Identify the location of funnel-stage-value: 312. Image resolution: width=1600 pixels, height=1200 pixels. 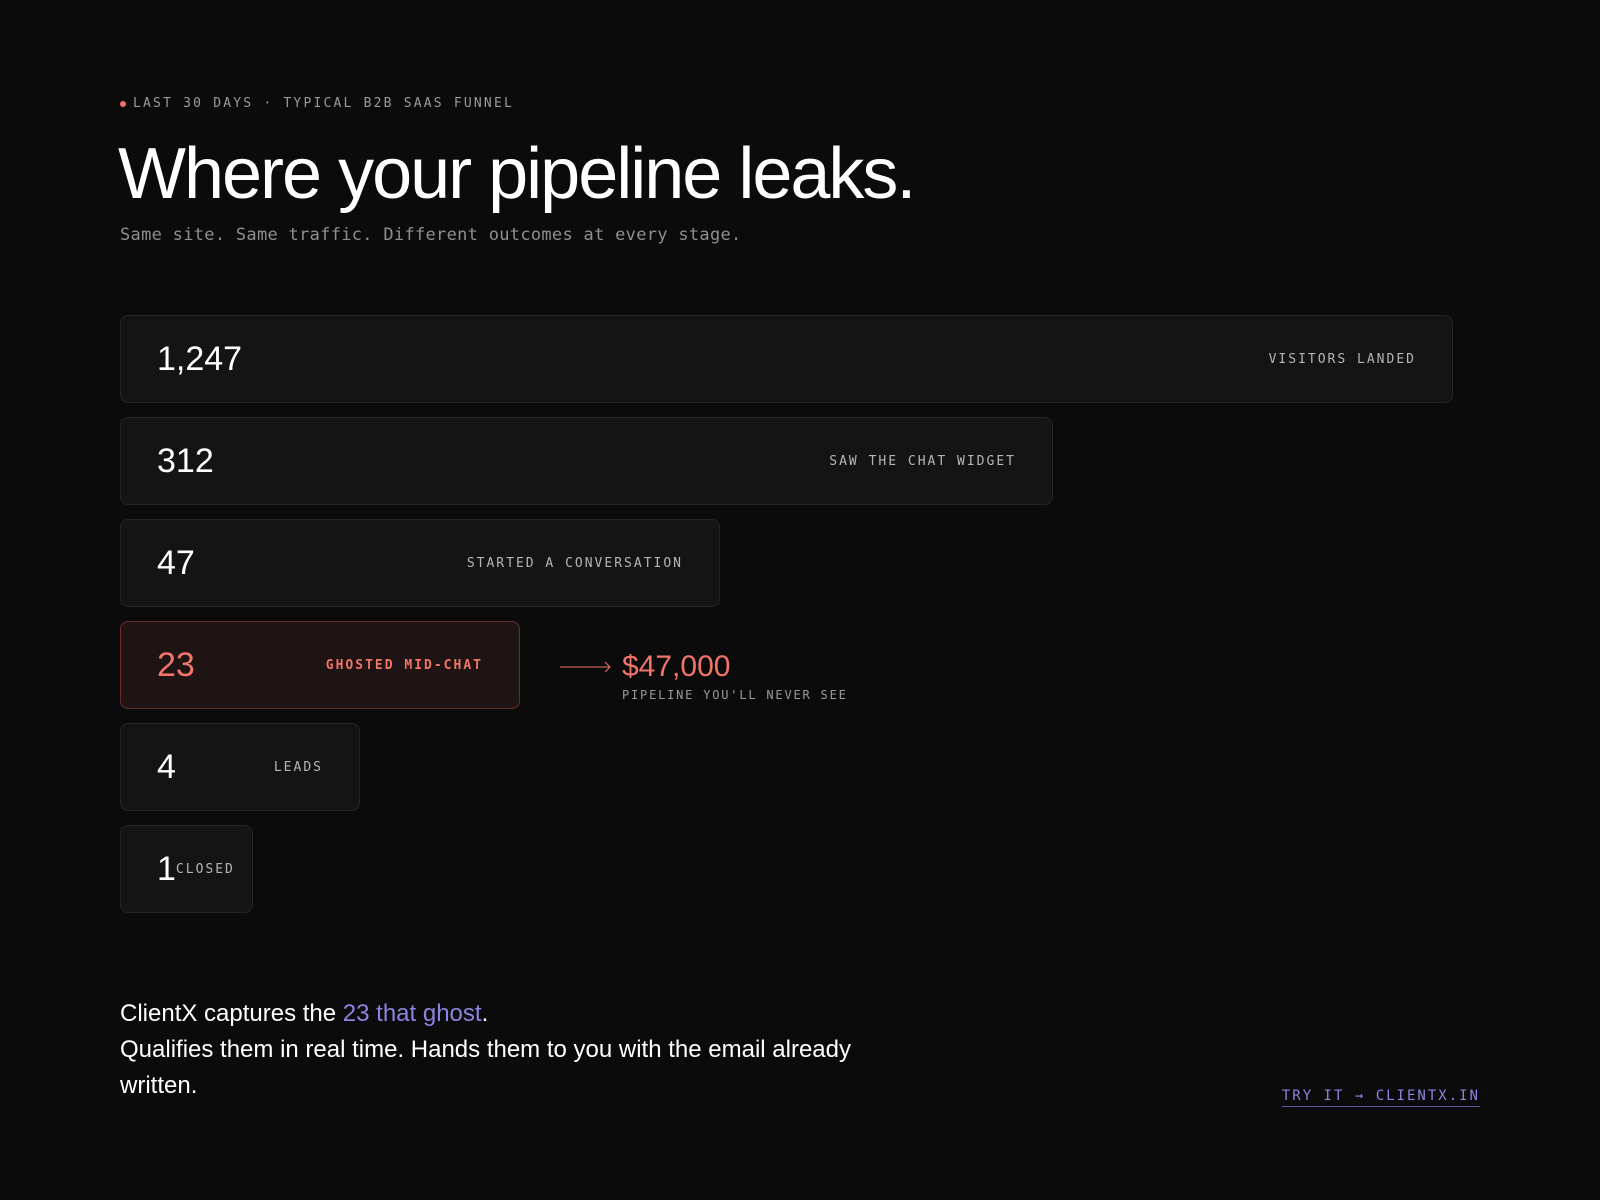
(185, 460).